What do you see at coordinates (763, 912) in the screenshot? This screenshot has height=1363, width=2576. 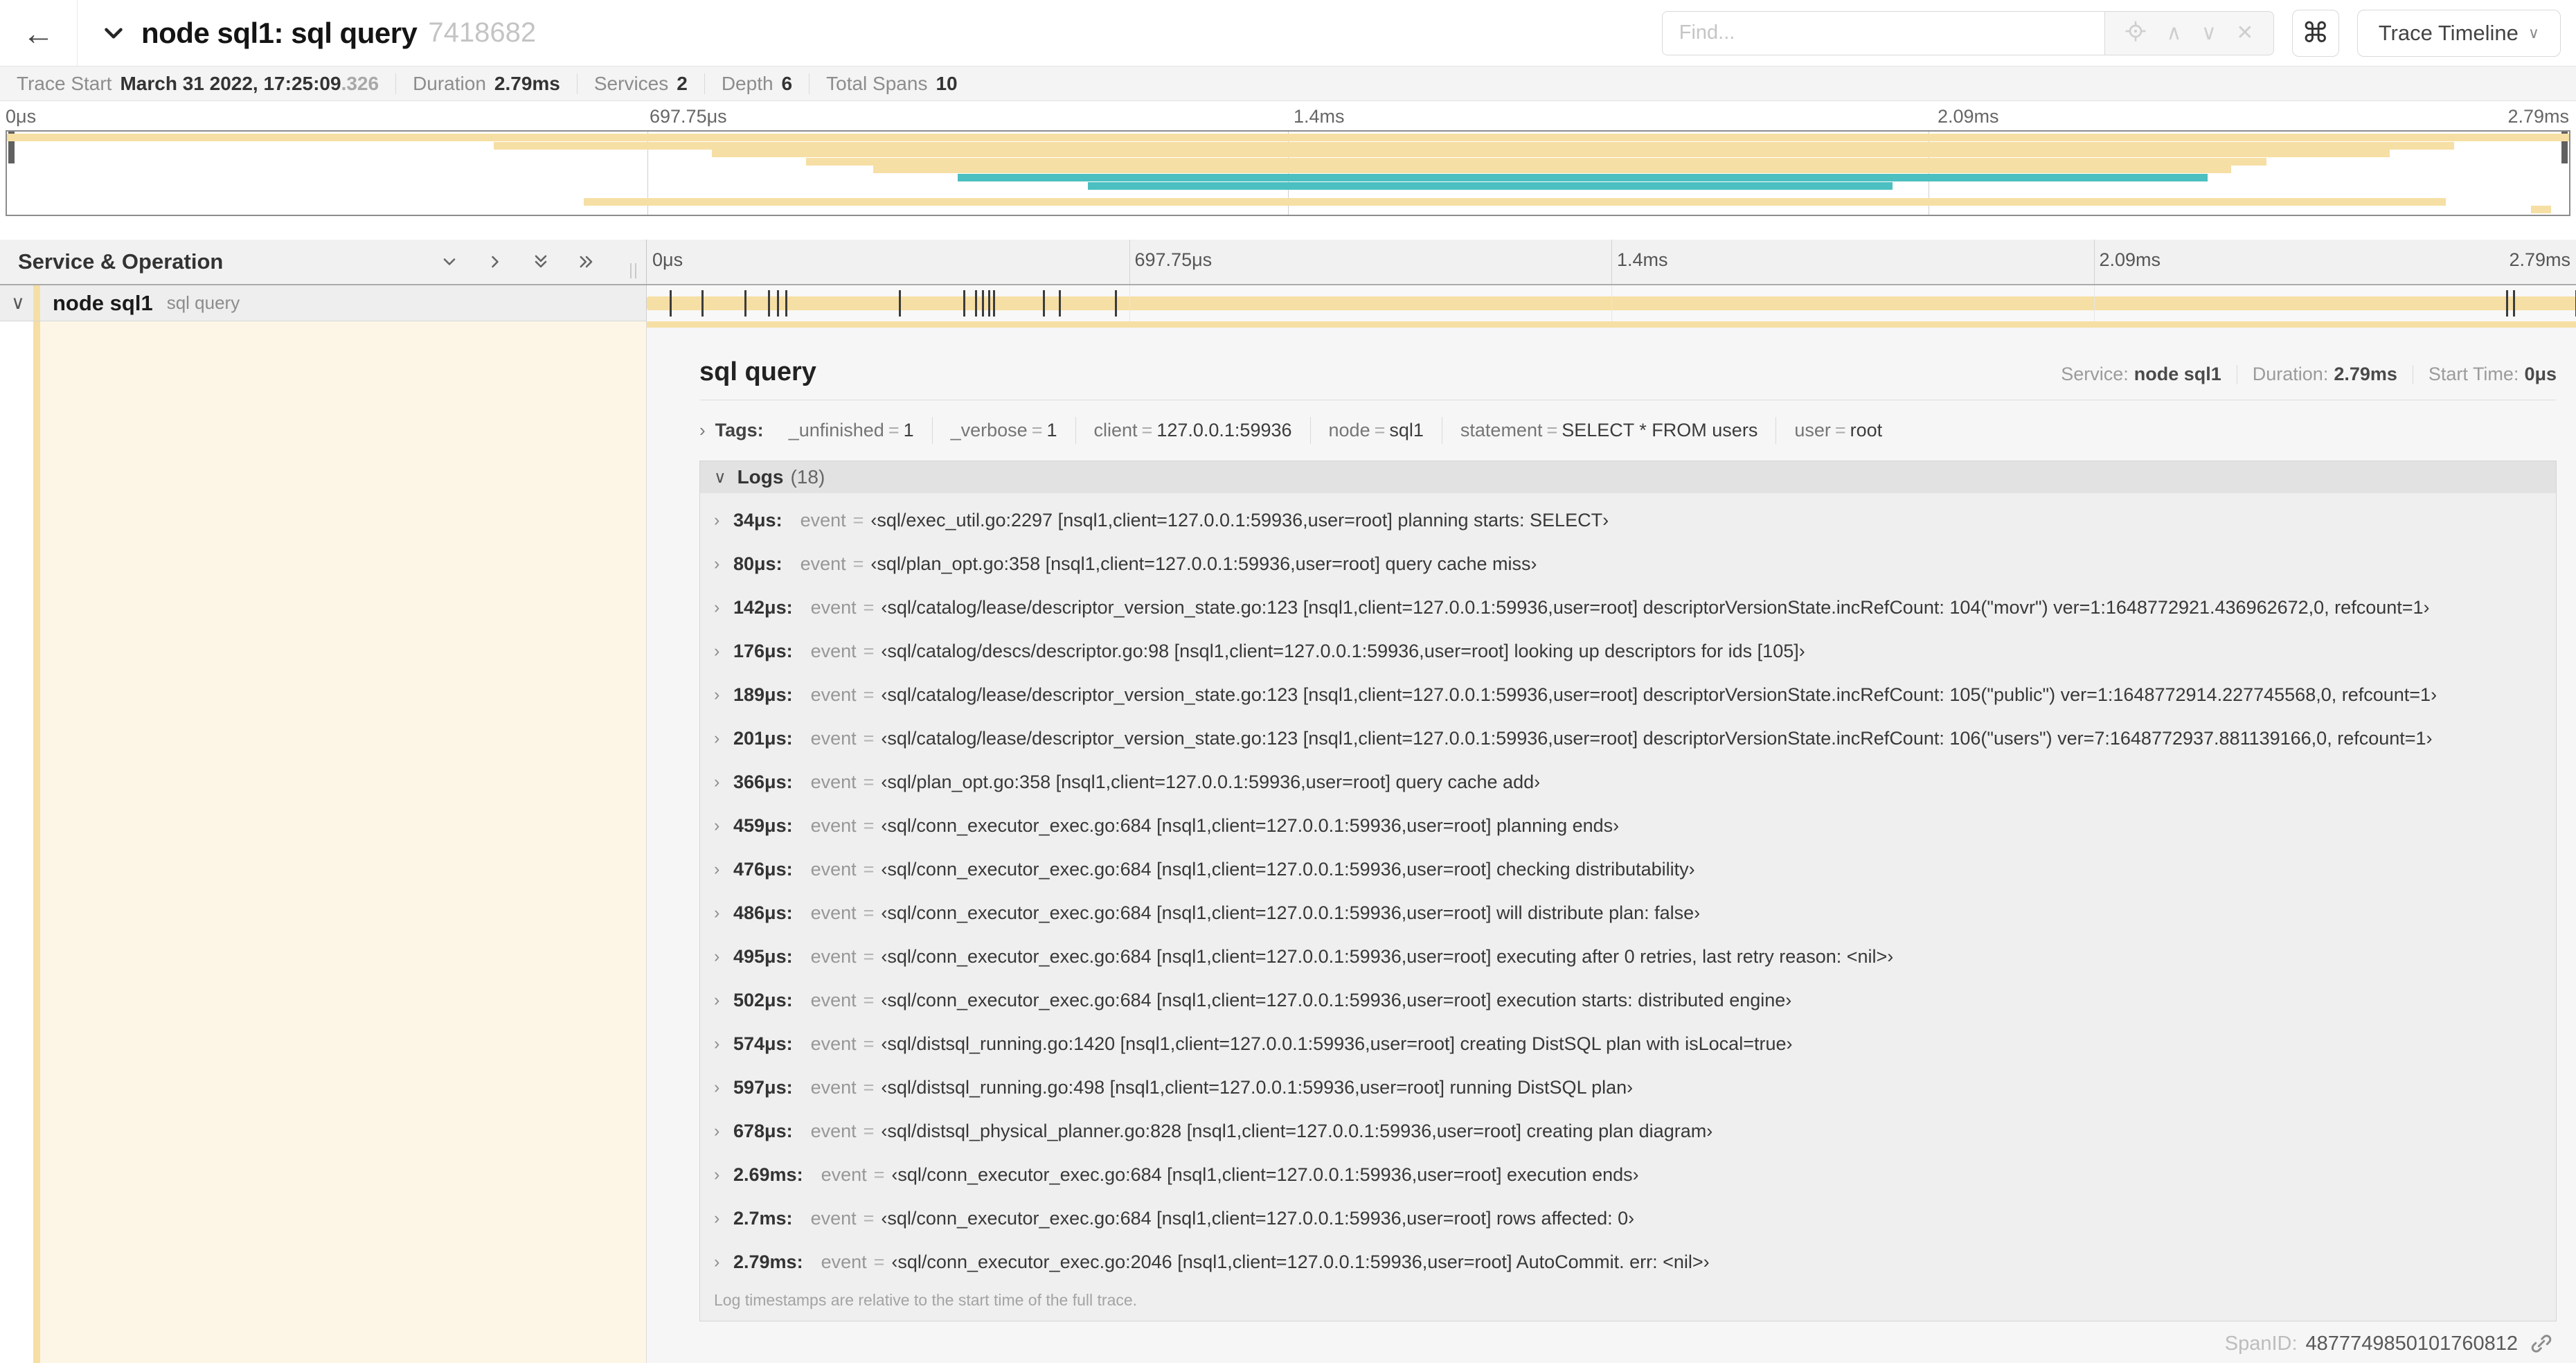 I see `log-timestamp: 486μs:` at bounding box center [763, 912].